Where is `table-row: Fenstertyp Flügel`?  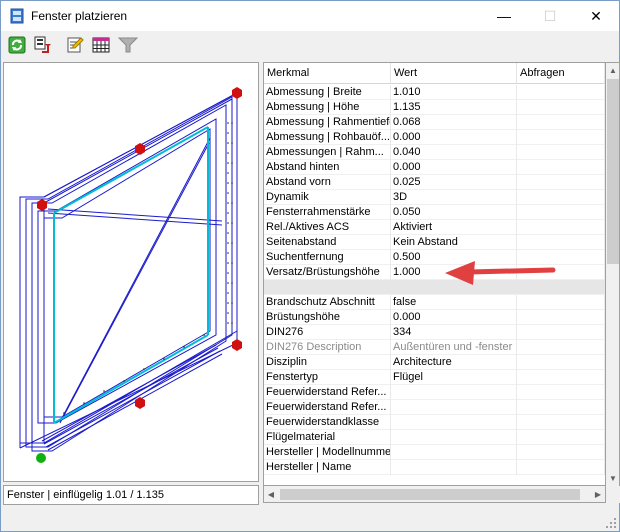 table-row: Fenstertyp Flügel is located at coordinates (434, 377).